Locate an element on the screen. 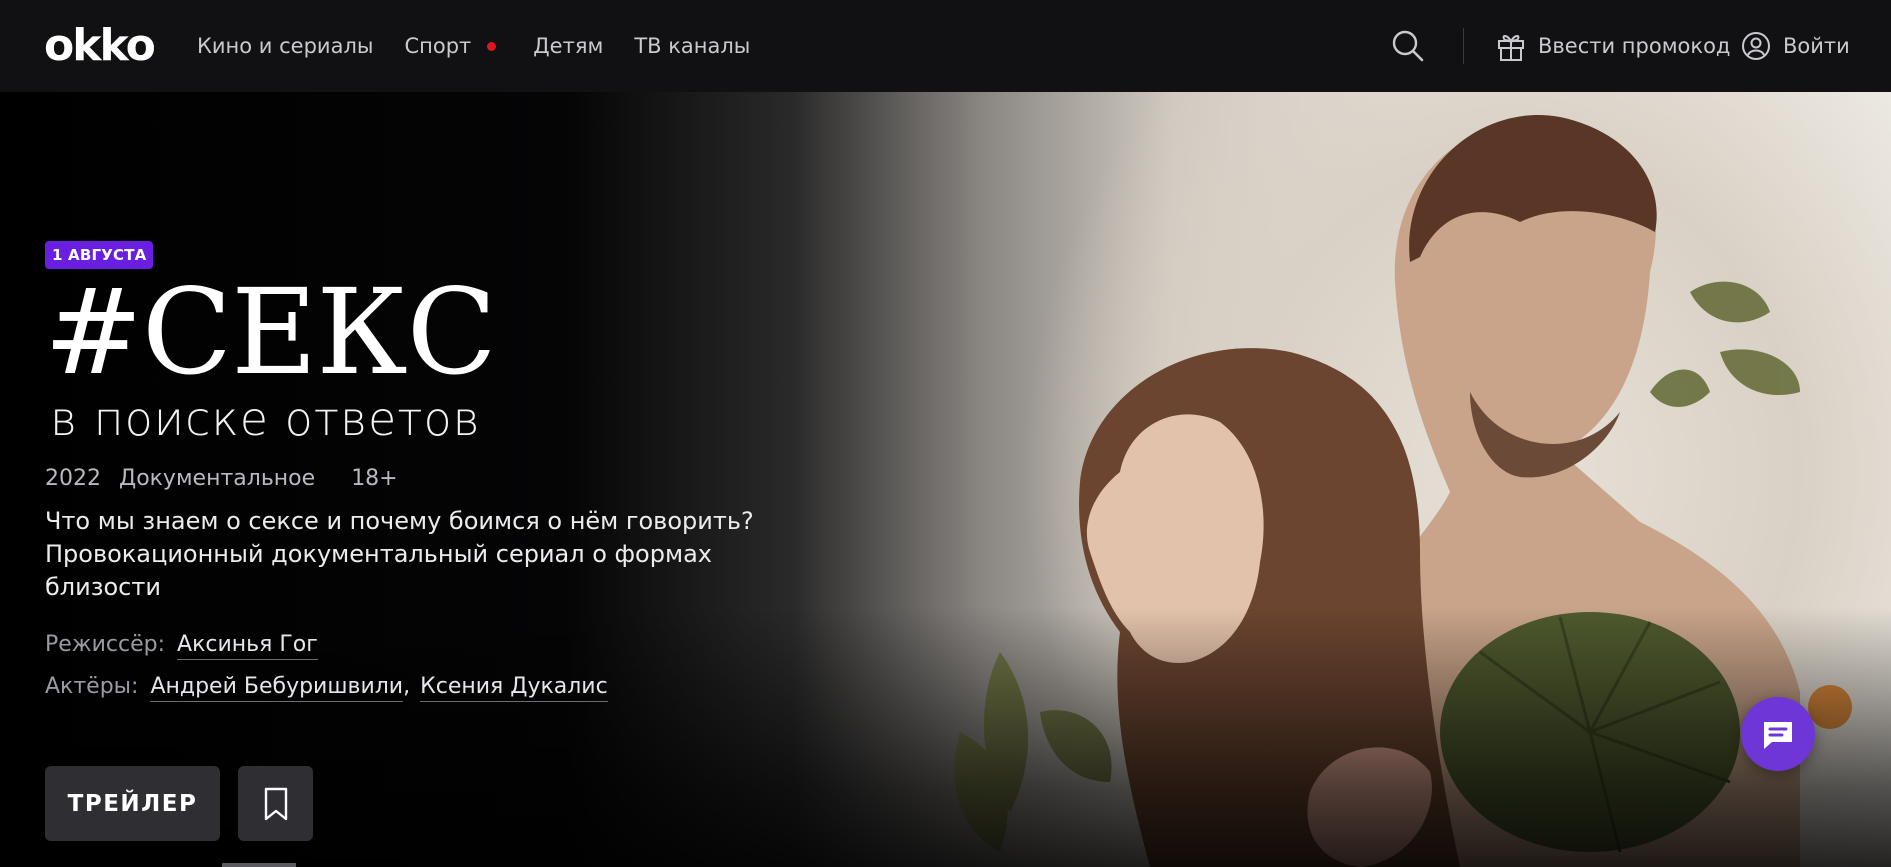 The width and height of the screenshot is (1891, 867). nav-label: Кино и сериалы is located at coordinates (285, 46).